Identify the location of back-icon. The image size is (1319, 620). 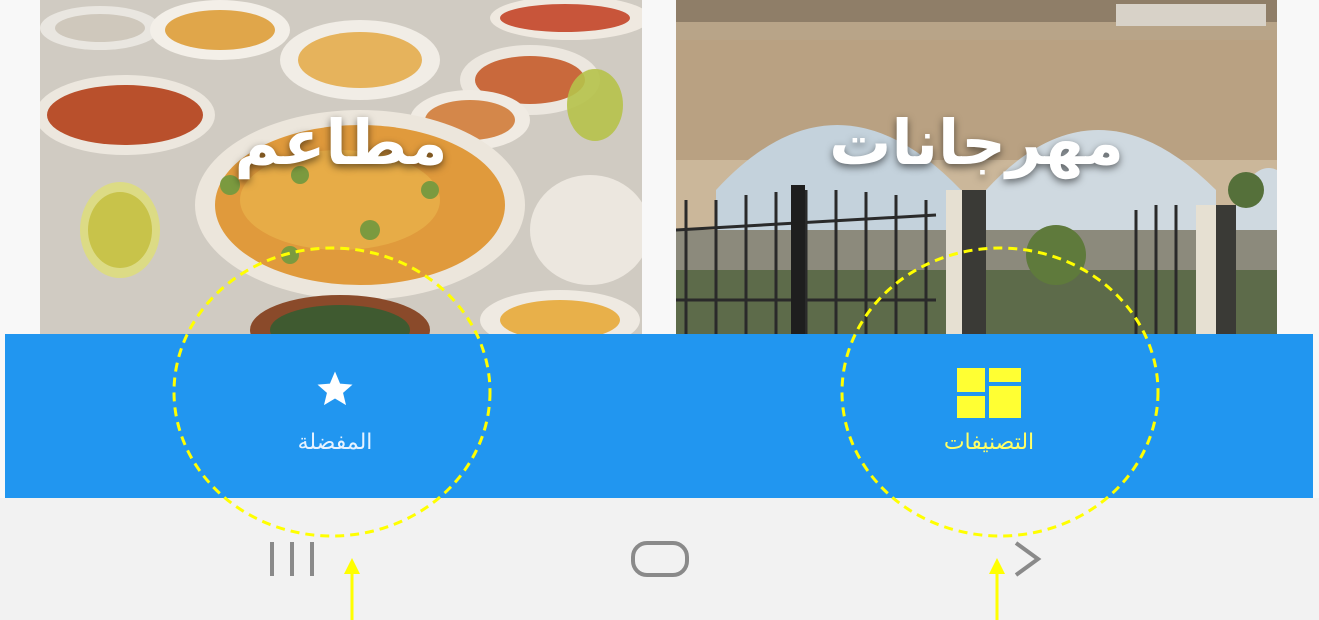
(1027, 559).